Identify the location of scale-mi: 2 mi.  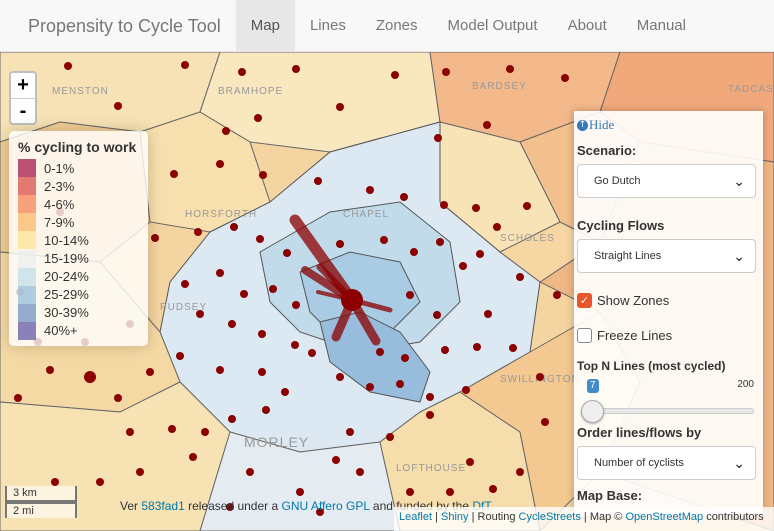
(41, 510).